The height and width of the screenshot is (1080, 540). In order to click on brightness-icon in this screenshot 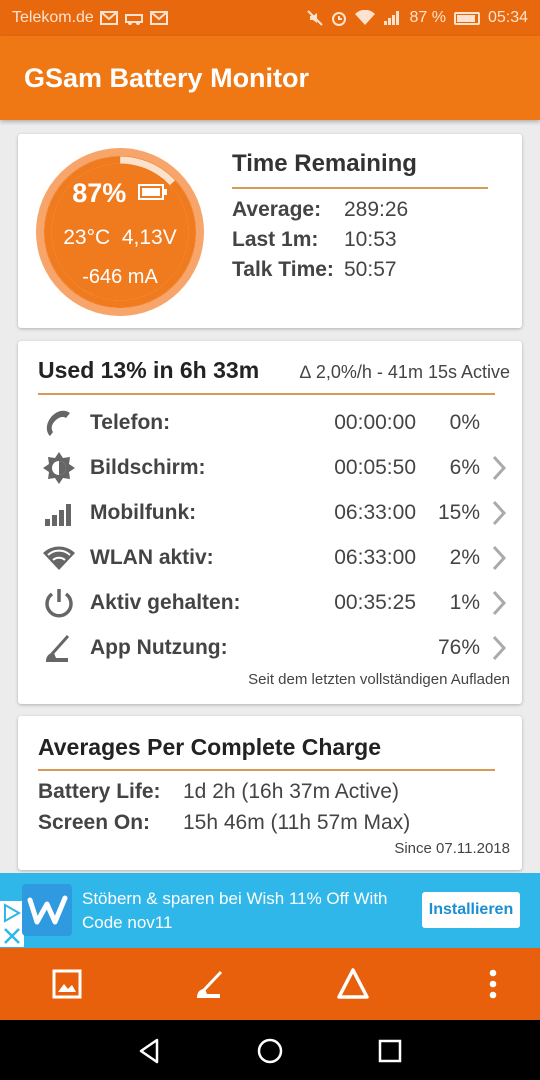, I will do `click(59, 468)`.